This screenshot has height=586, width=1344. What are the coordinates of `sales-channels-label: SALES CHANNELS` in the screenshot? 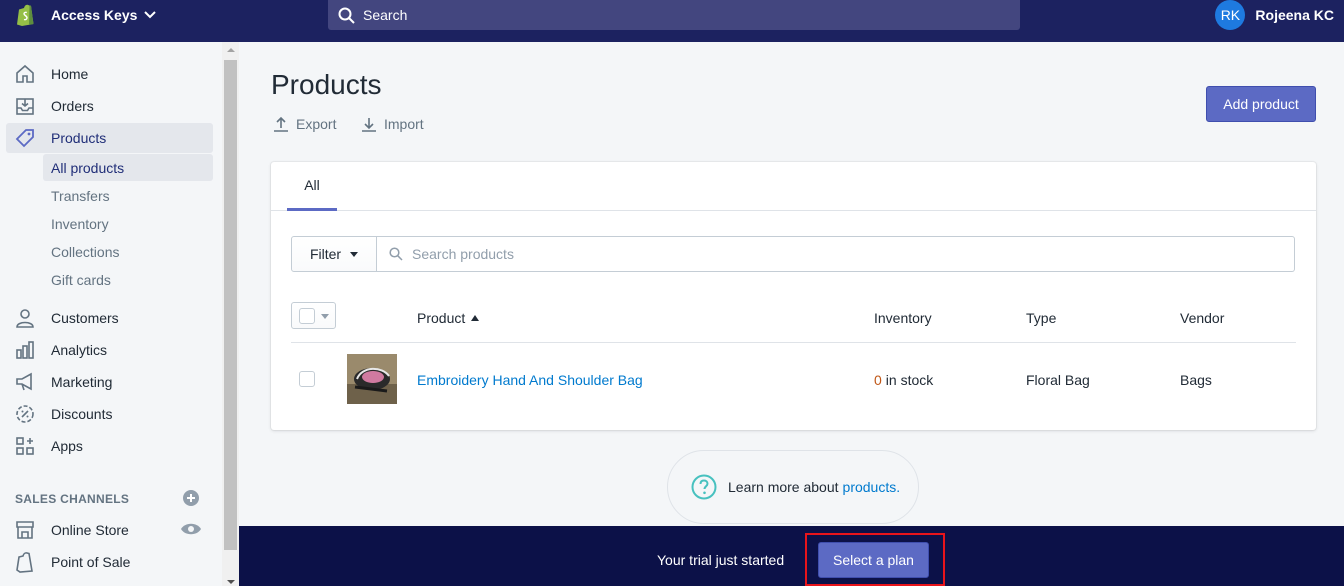 It's located at (72, 499).